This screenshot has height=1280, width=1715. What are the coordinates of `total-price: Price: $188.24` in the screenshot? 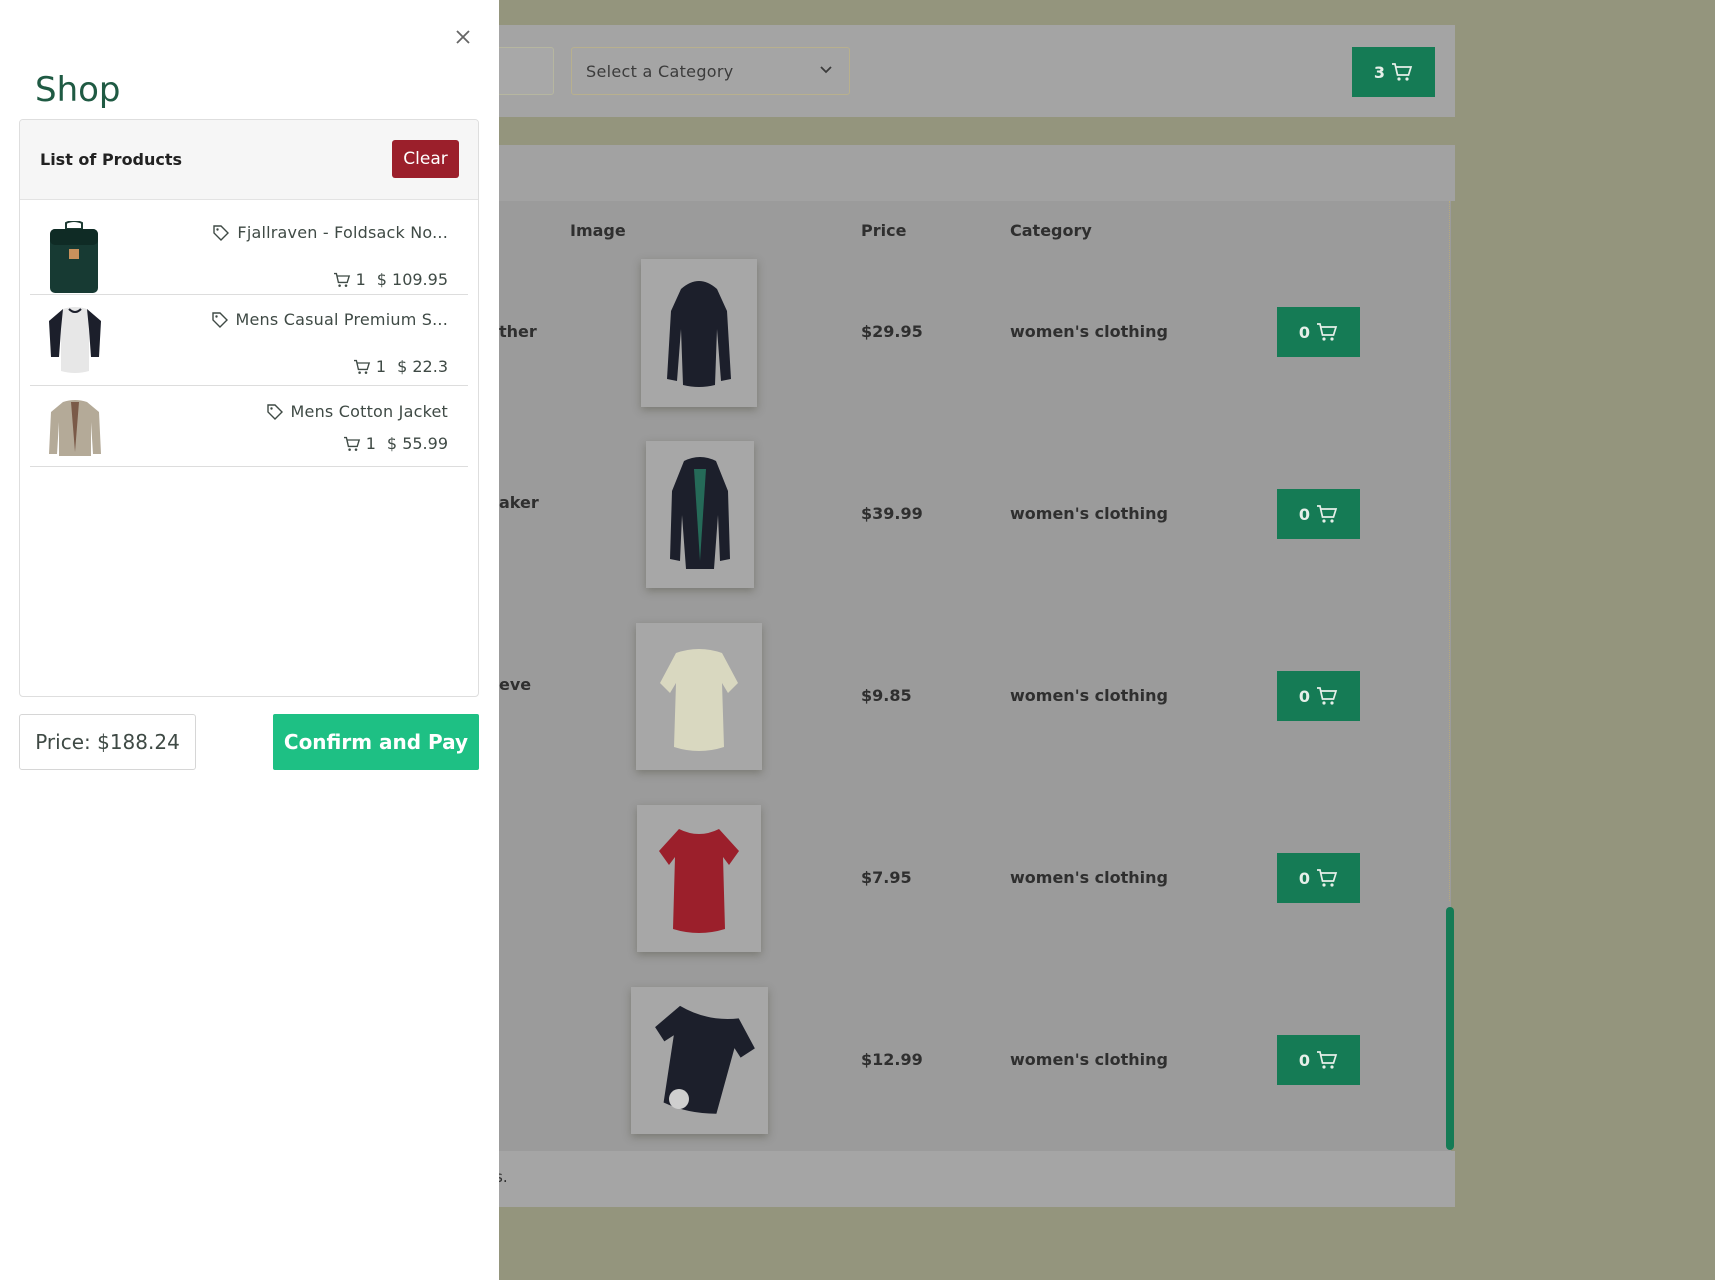 It's located at (107, 742).